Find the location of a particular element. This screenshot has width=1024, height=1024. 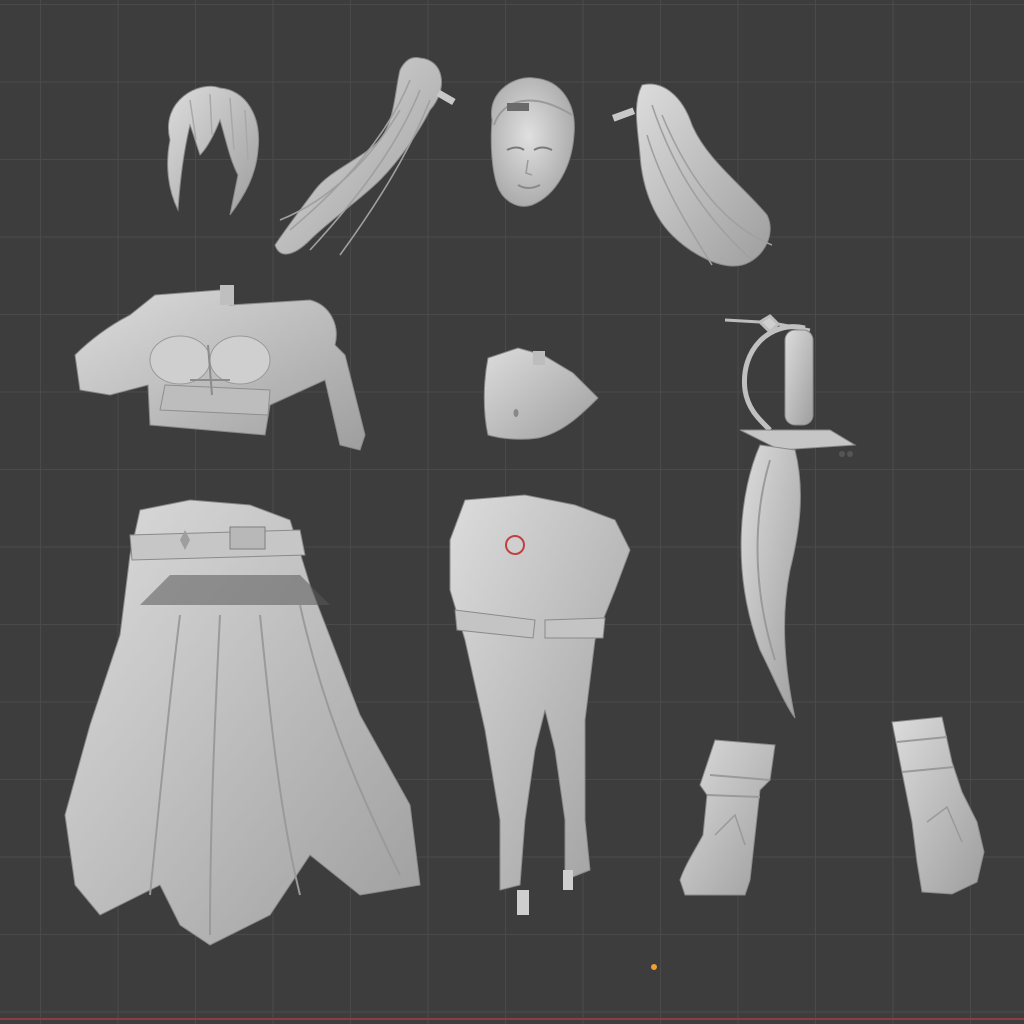

boot-right-mesh is located at coordinates (937, 804).